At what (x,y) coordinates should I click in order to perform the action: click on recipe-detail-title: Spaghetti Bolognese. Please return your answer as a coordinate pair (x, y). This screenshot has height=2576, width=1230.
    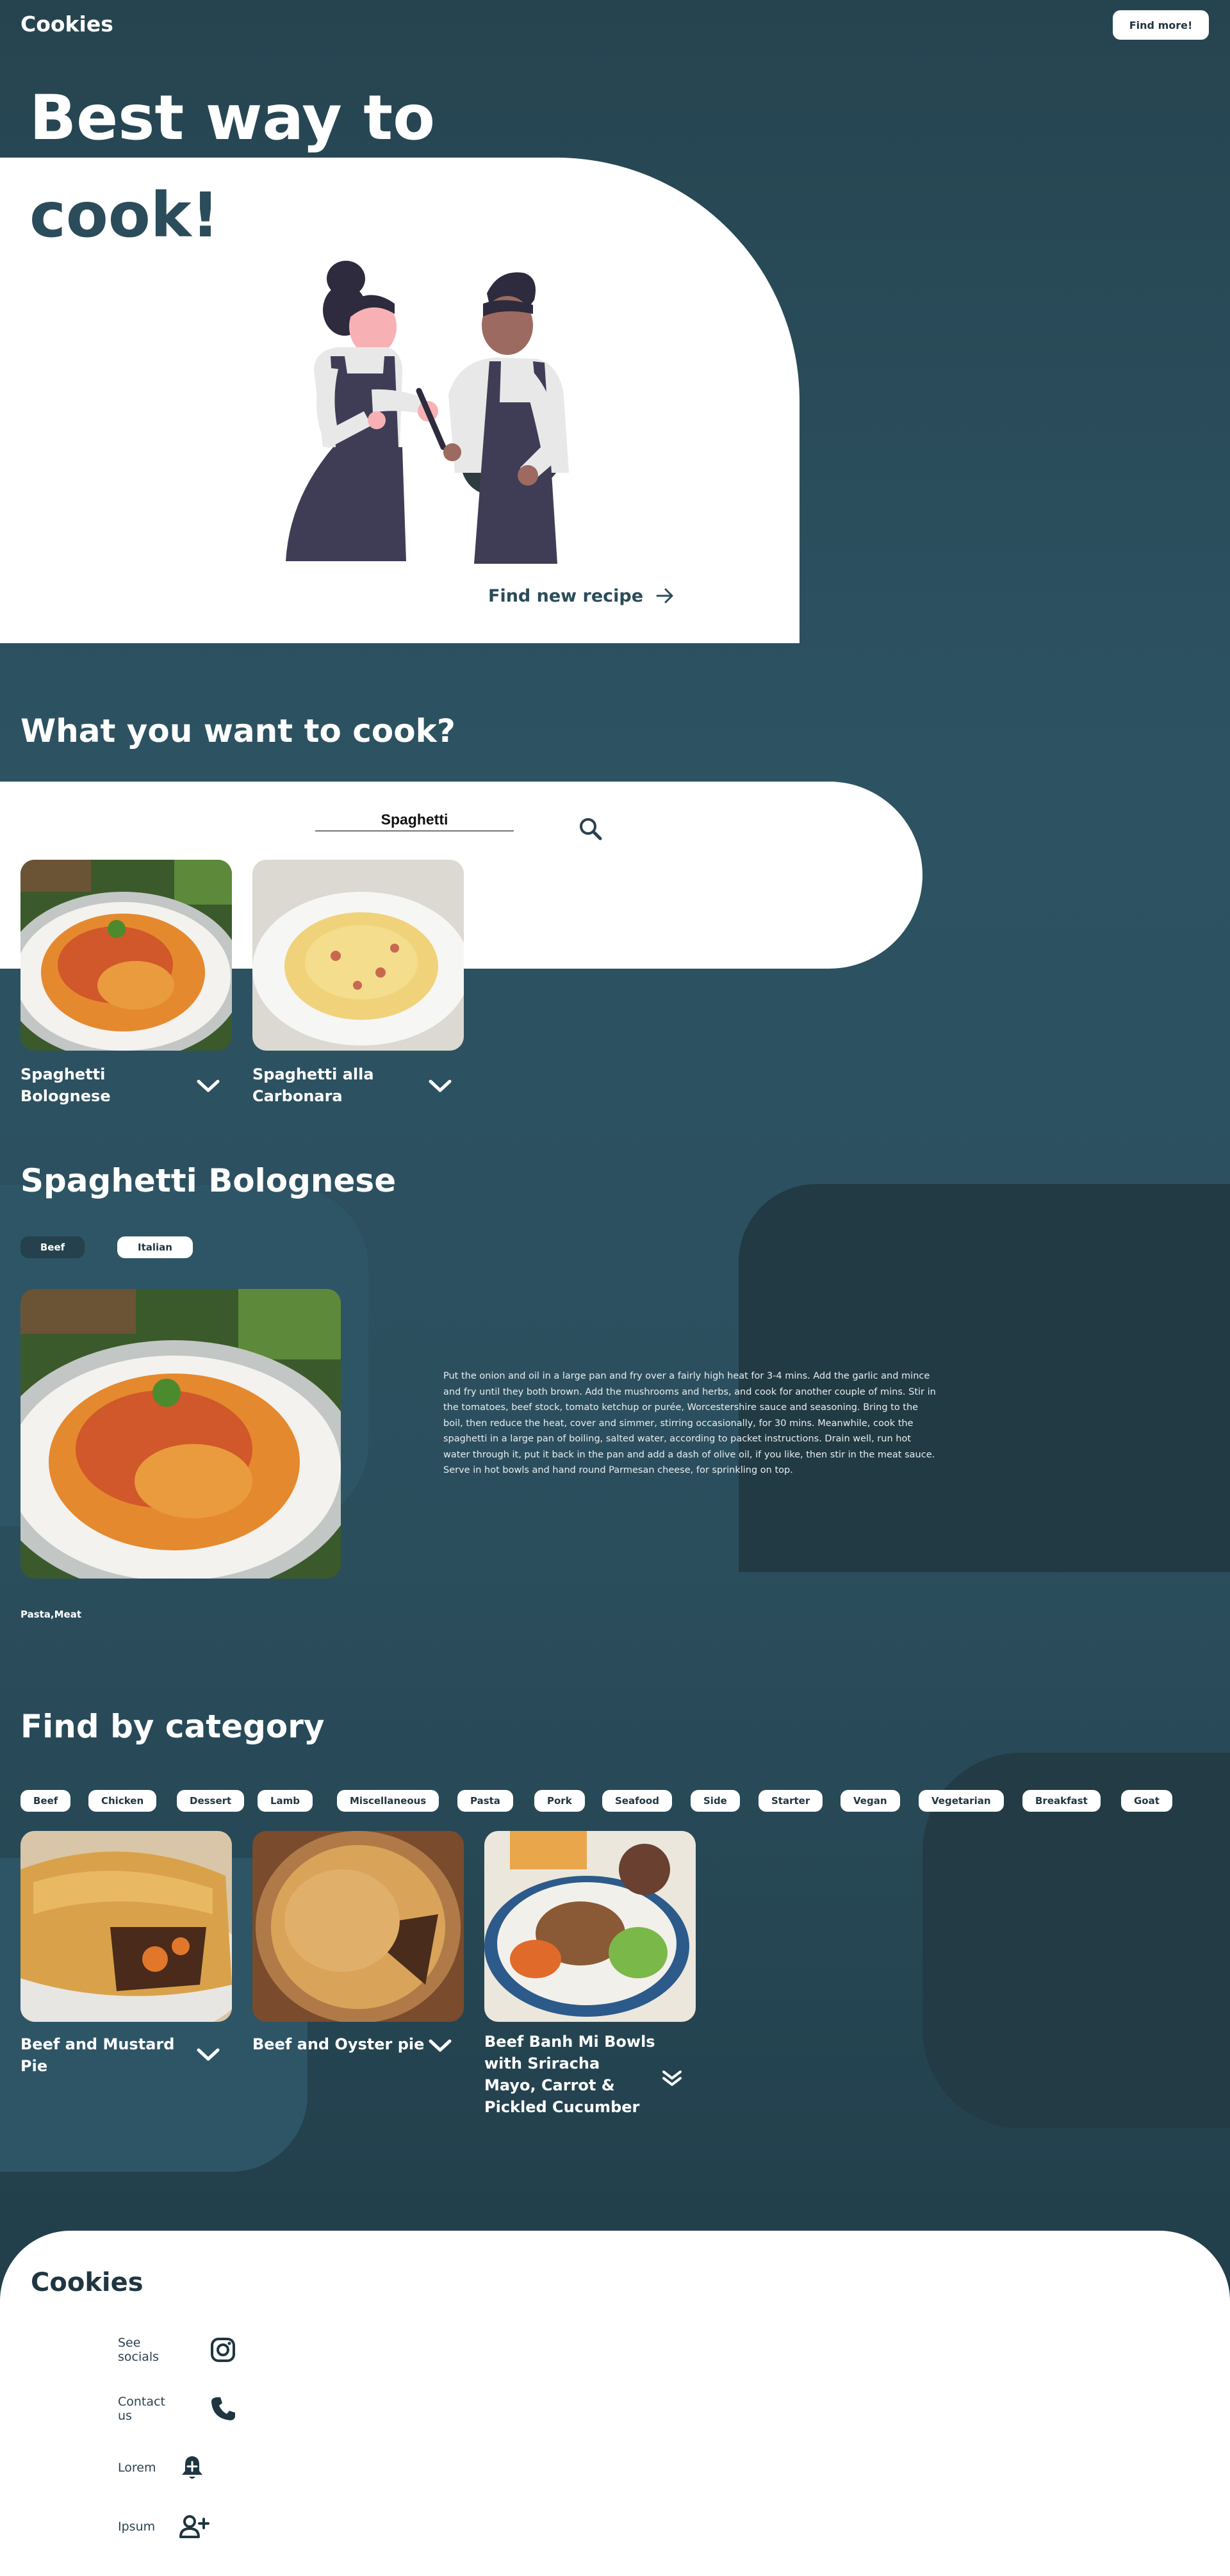
    Looking at the image, I should click on (209, 1181).